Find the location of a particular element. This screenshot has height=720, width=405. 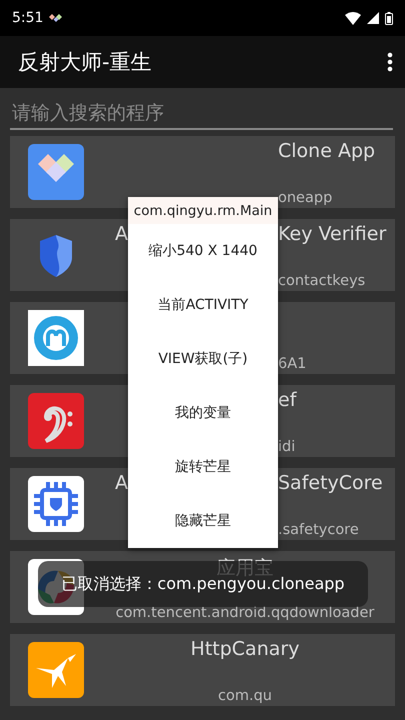

package-name: idi is located at coordinates (287, 447).